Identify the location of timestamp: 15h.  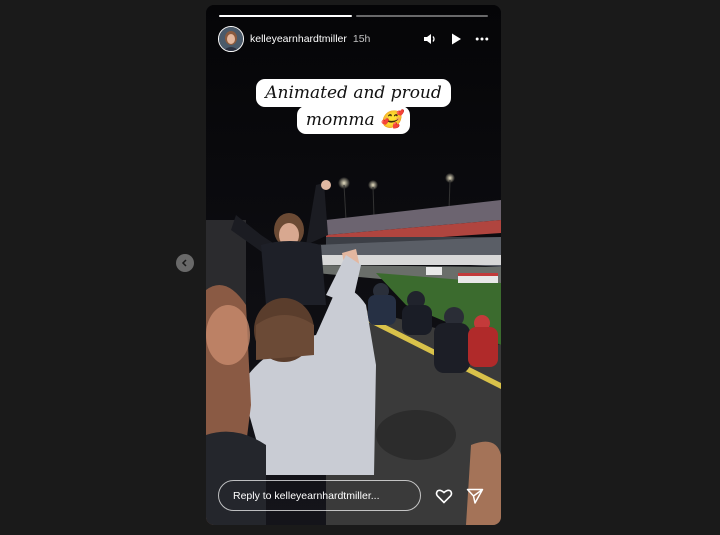
(361, 39).